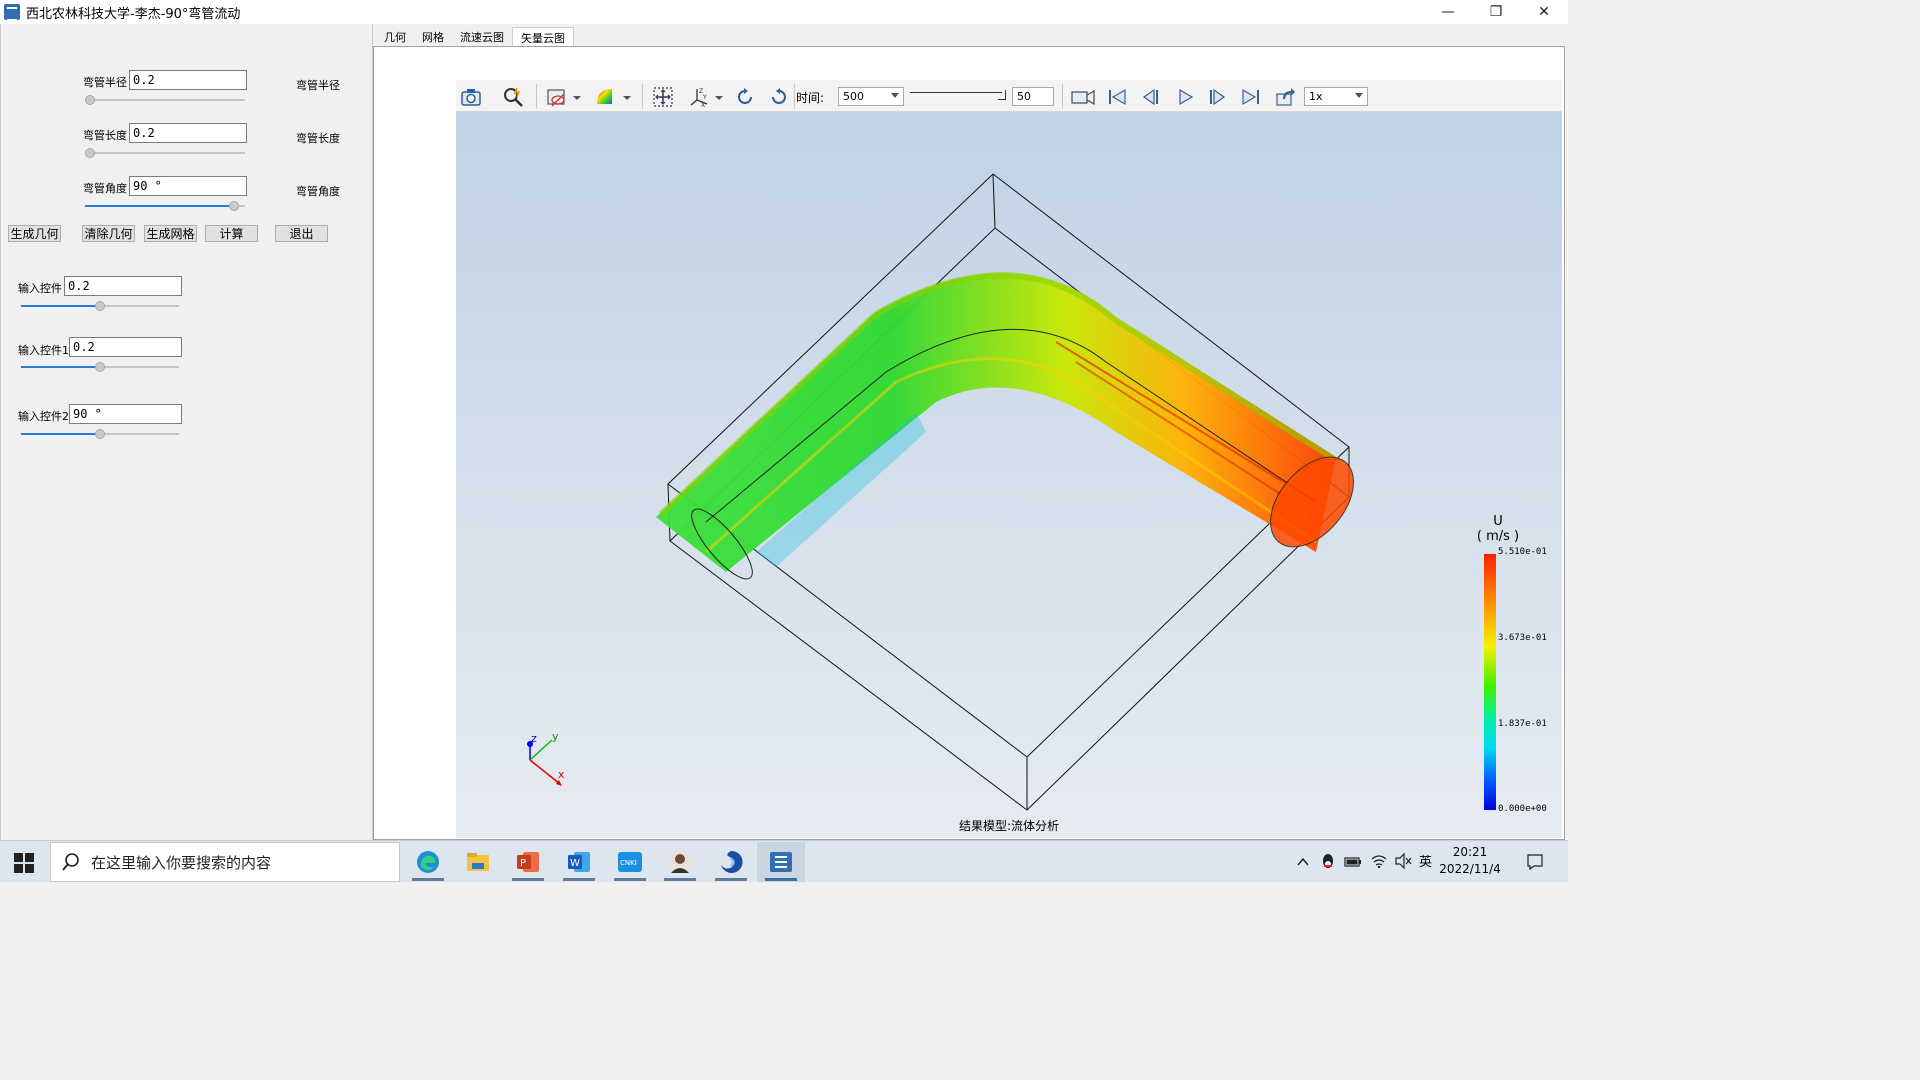  Describe the element at coordinates (958, 97) in the screenshot. I see `time-slider` at that location.